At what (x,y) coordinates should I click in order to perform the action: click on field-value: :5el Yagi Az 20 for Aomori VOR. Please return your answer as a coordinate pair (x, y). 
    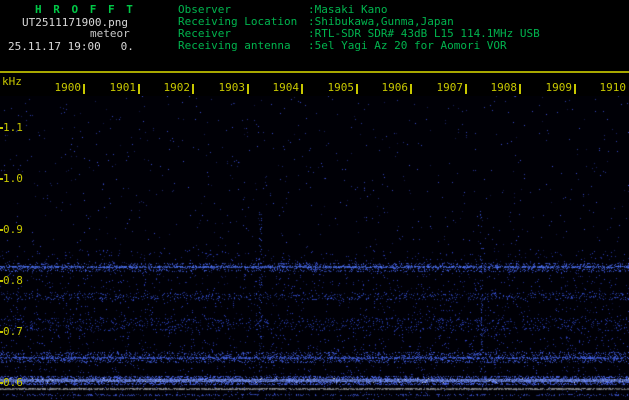
    Looking at the image, I should click on (407, 45).